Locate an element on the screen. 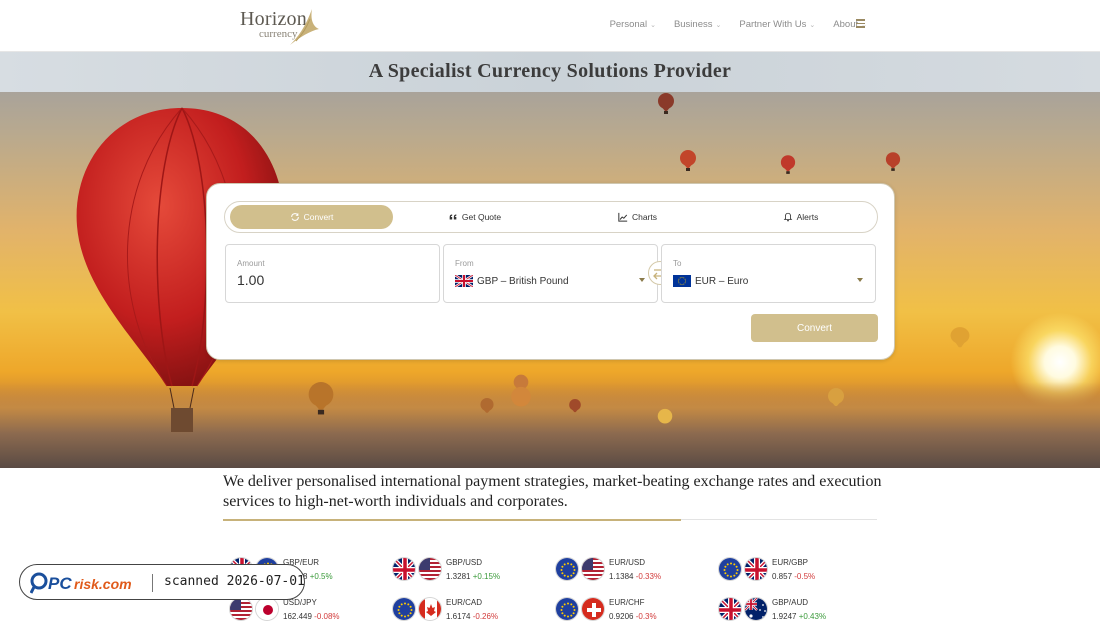 The width and height of the screenshot is (1100, 629). rate-value: 1.1384 -0.33% is located at coordinates (635, 576).